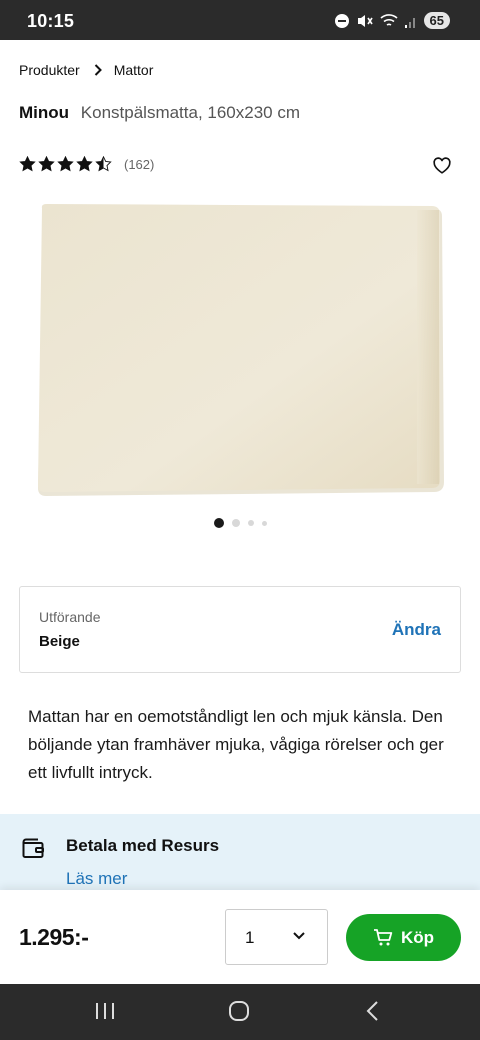  What do you see at coordinates (240, 629) in the screenshot?
I see `variant-selector: Utförande Beige Ändra` at bounding box center [240, 629].